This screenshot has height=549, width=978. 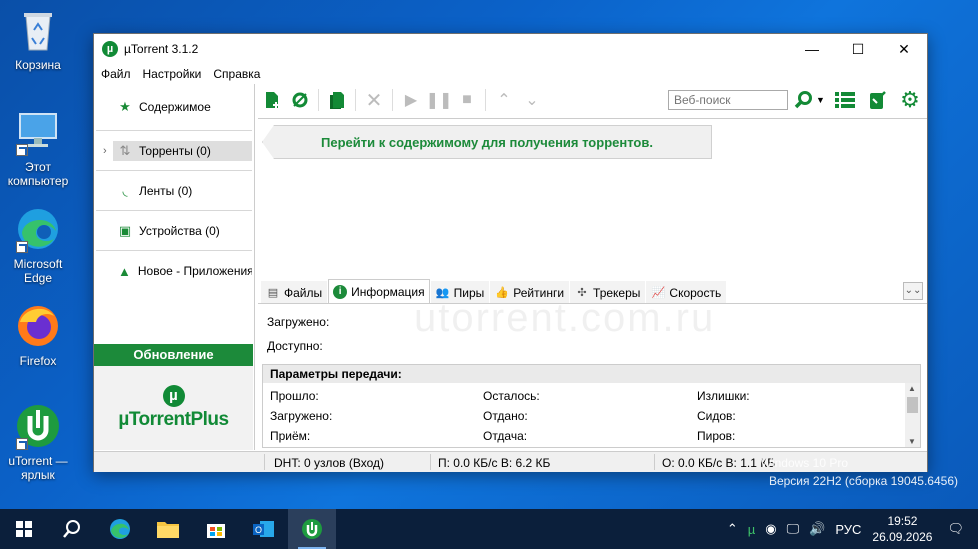 I want to click on sidebar-item-label: Торренты (0), so click(x=175, y=150).